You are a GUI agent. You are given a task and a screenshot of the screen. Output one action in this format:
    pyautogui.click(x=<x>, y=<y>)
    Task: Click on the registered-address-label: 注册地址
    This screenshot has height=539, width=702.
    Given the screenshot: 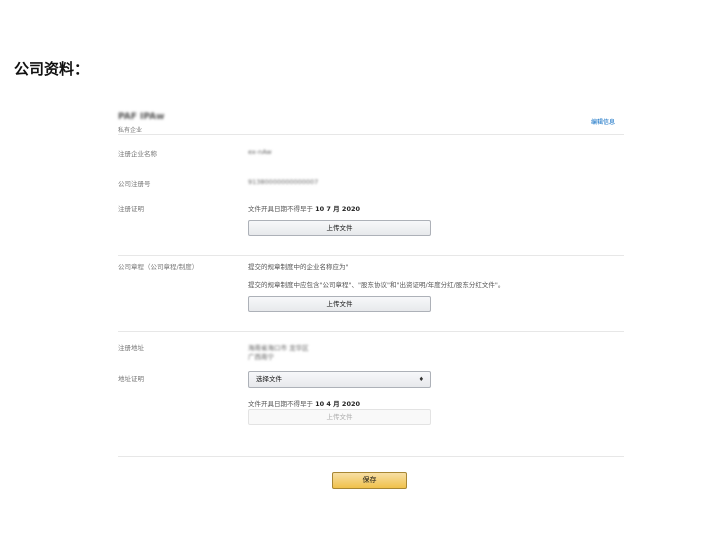 What is the action you would take?
    pyautogui.click(x=131, y=348)
    